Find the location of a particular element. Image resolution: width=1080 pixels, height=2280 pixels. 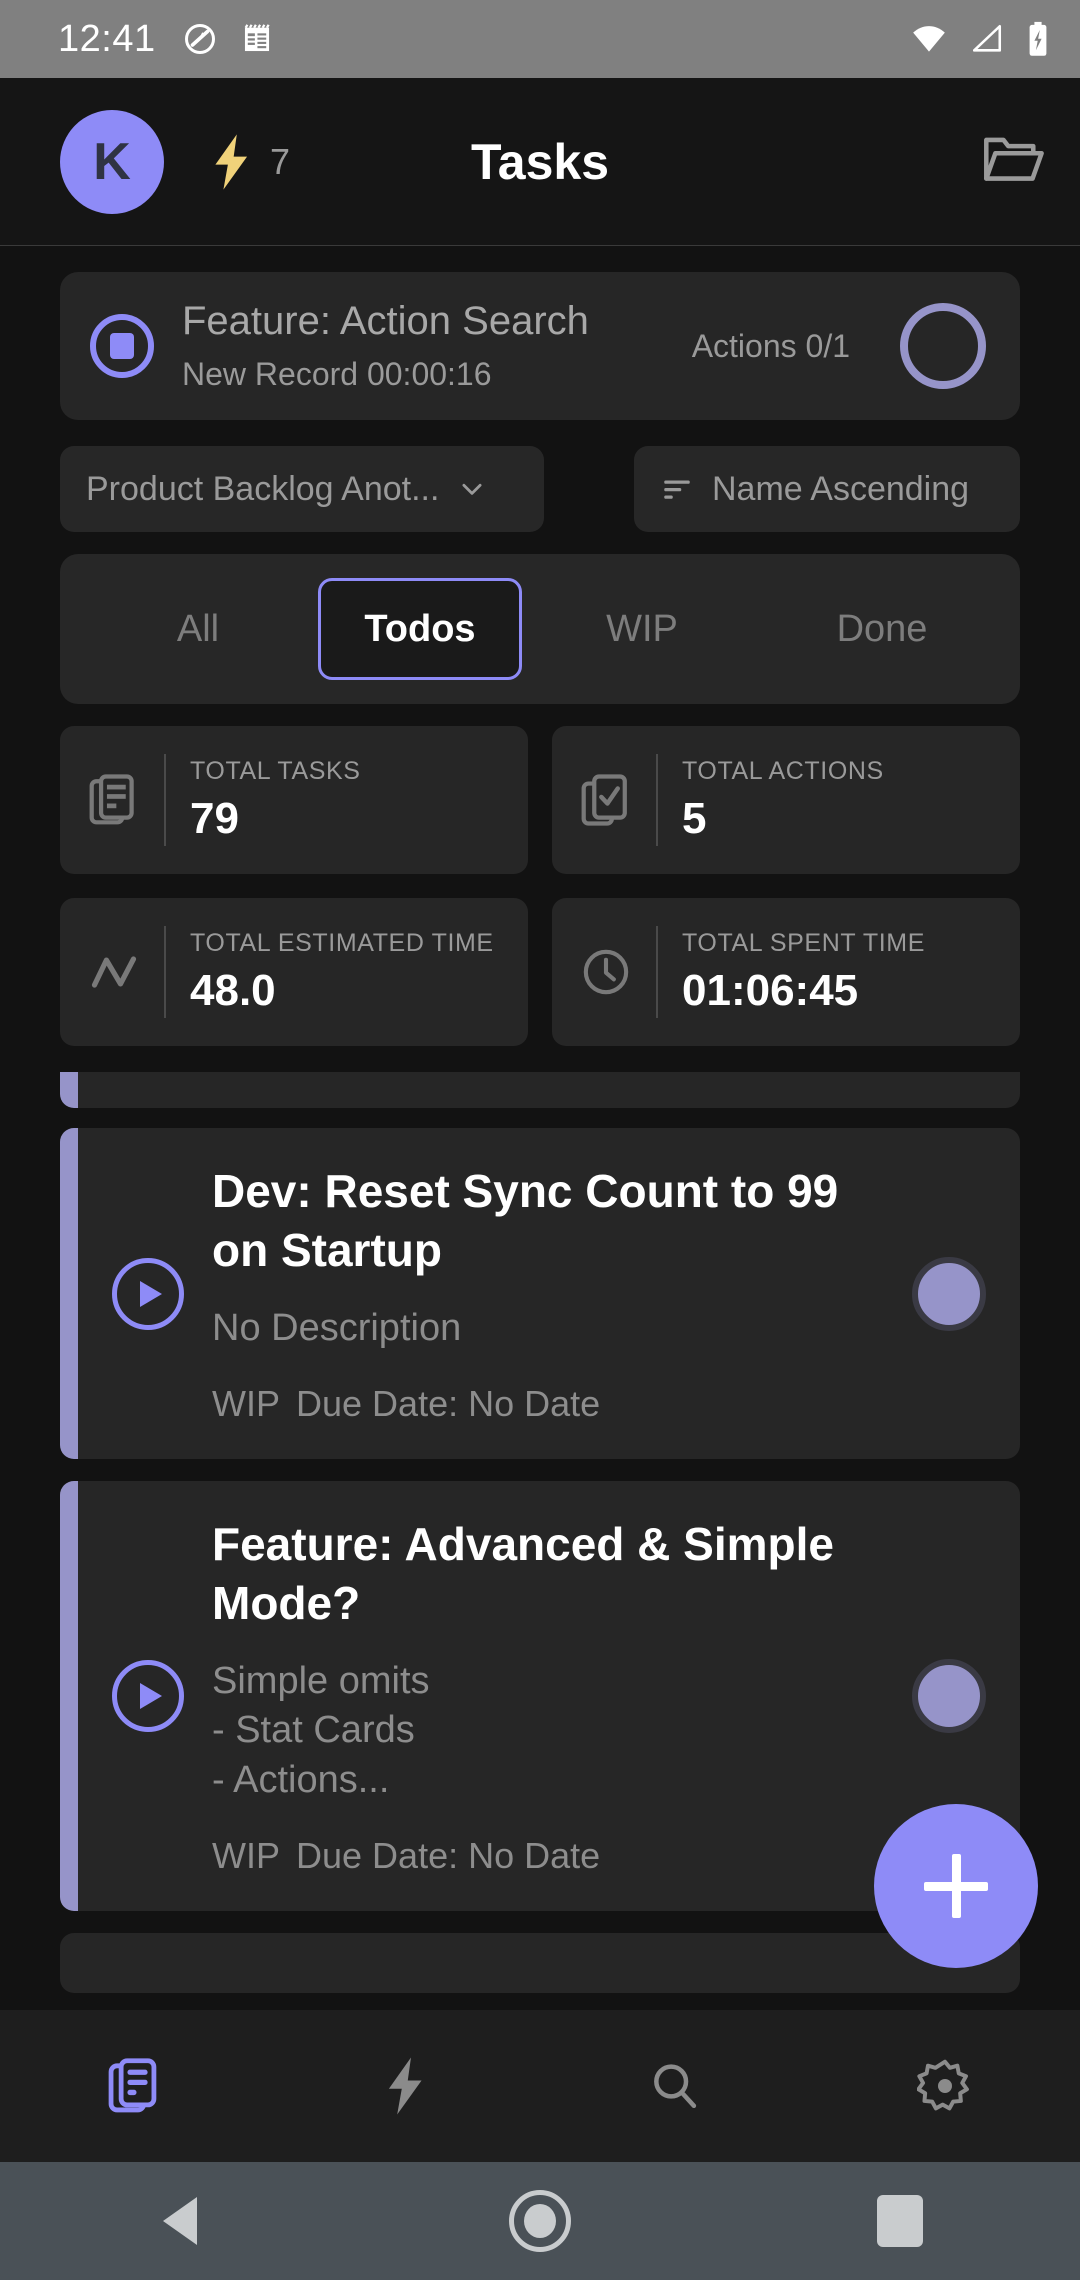

stat-card-total-actions: TOTAL ACTIONS 5 is located at coordinates (786, 800).